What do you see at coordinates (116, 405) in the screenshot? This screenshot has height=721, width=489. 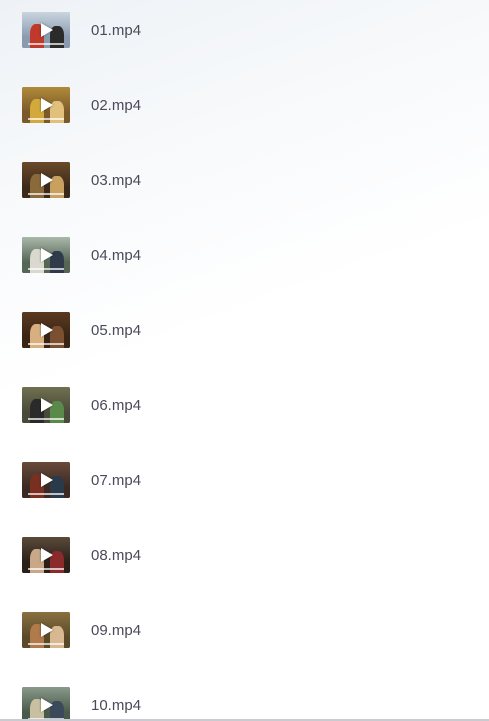 I see `file-name: 06.mp4` at bounding box center [116, 405].